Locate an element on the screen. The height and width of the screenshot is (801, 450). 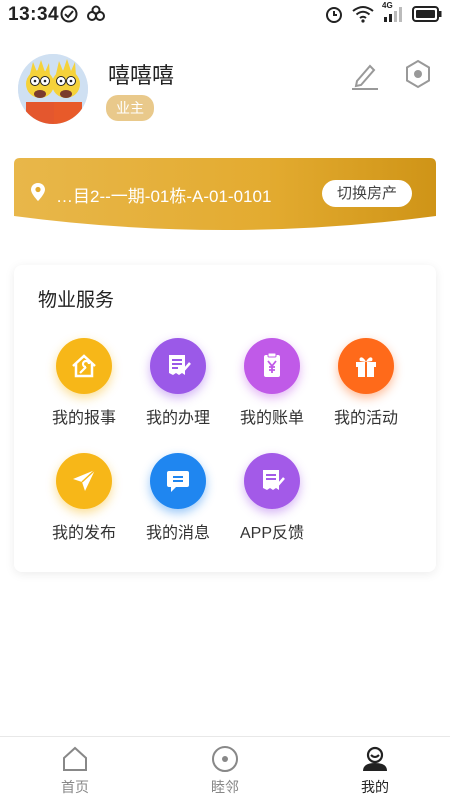
wifi-icon is located at coordinates (363, 16).